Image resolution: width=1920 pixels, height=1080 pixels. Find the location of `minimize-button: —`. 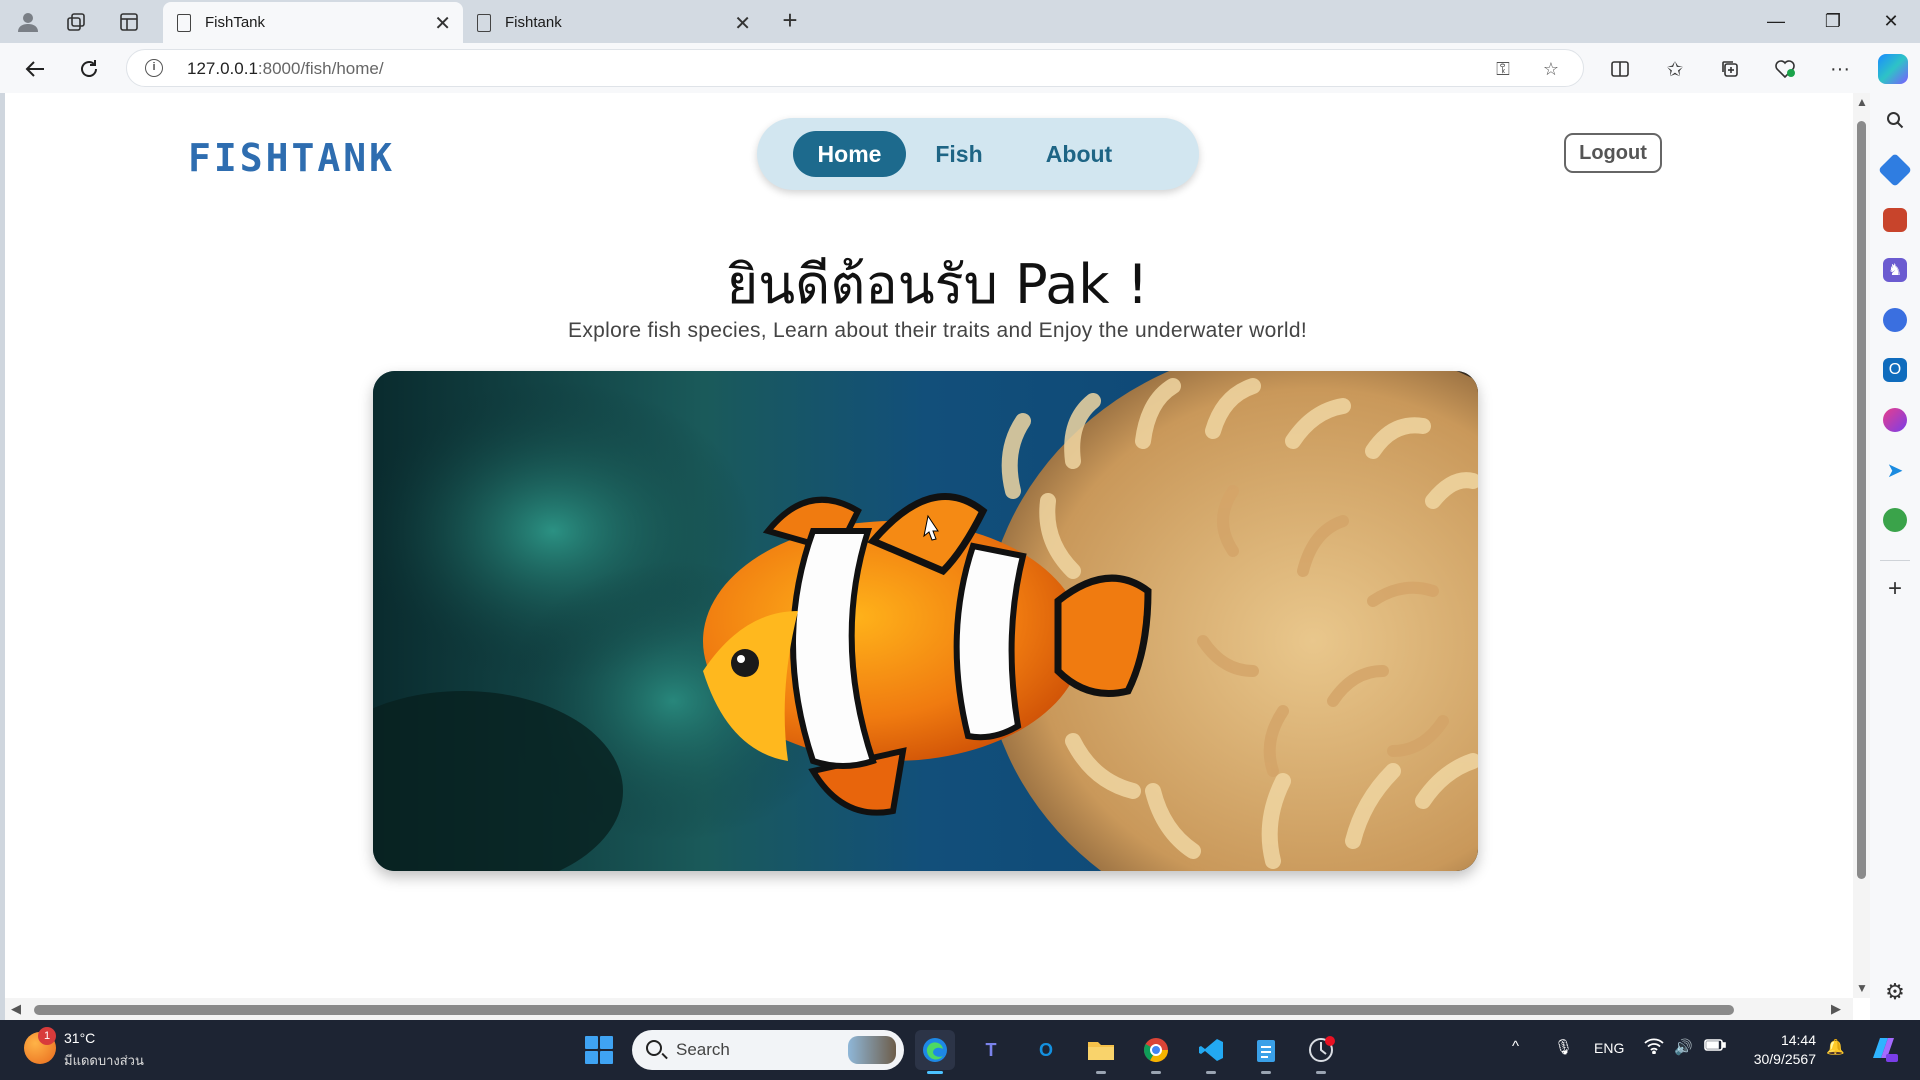

minimize-button: — is located at coordinates (1776, 21).